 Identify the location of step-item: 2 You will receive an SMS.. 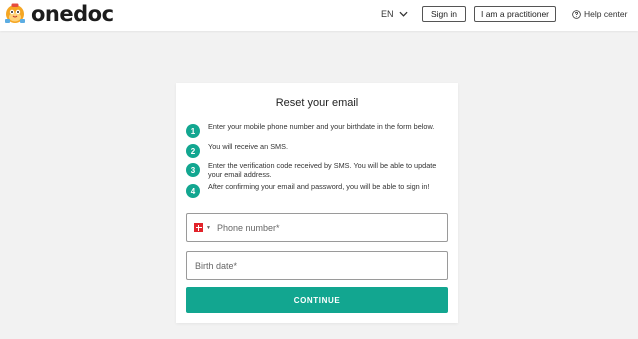
(317, 150).